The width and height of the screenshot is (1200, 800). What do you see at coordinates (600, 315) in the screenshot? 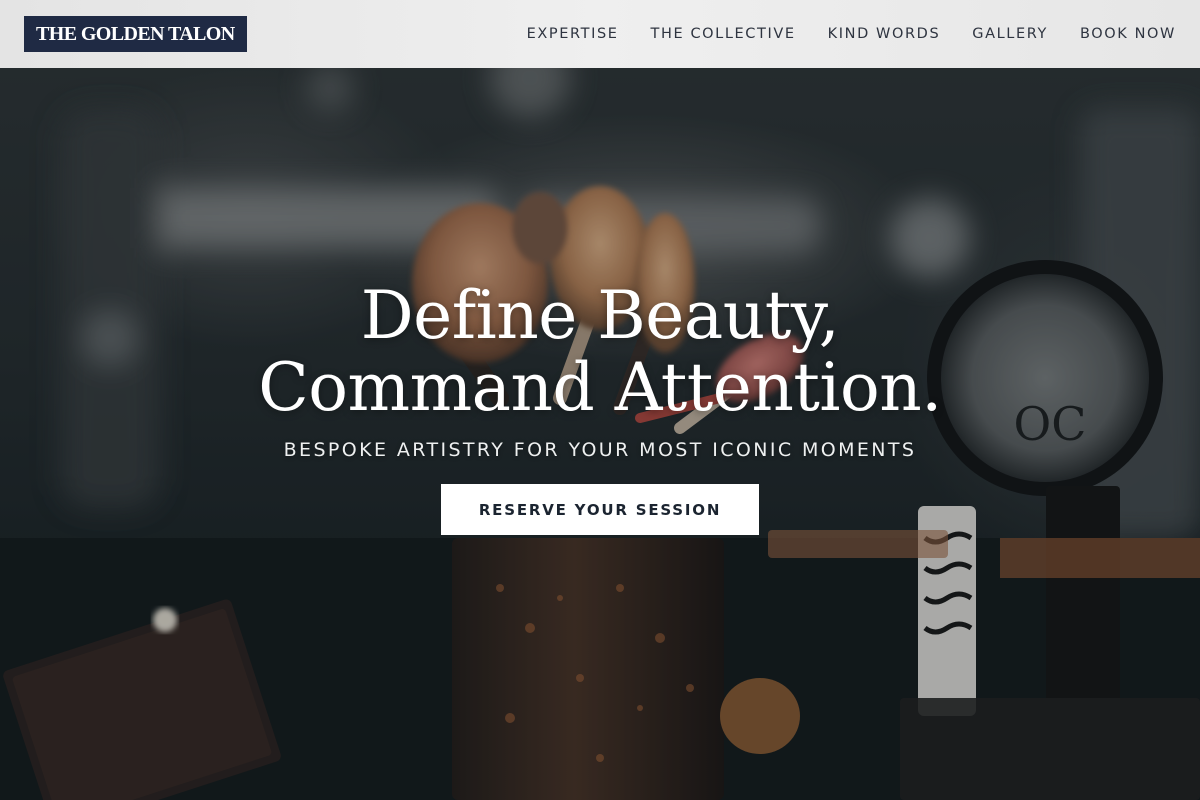
I see `hero-headline-line-1: Define Beauty,` at bounding box center [600, 315].